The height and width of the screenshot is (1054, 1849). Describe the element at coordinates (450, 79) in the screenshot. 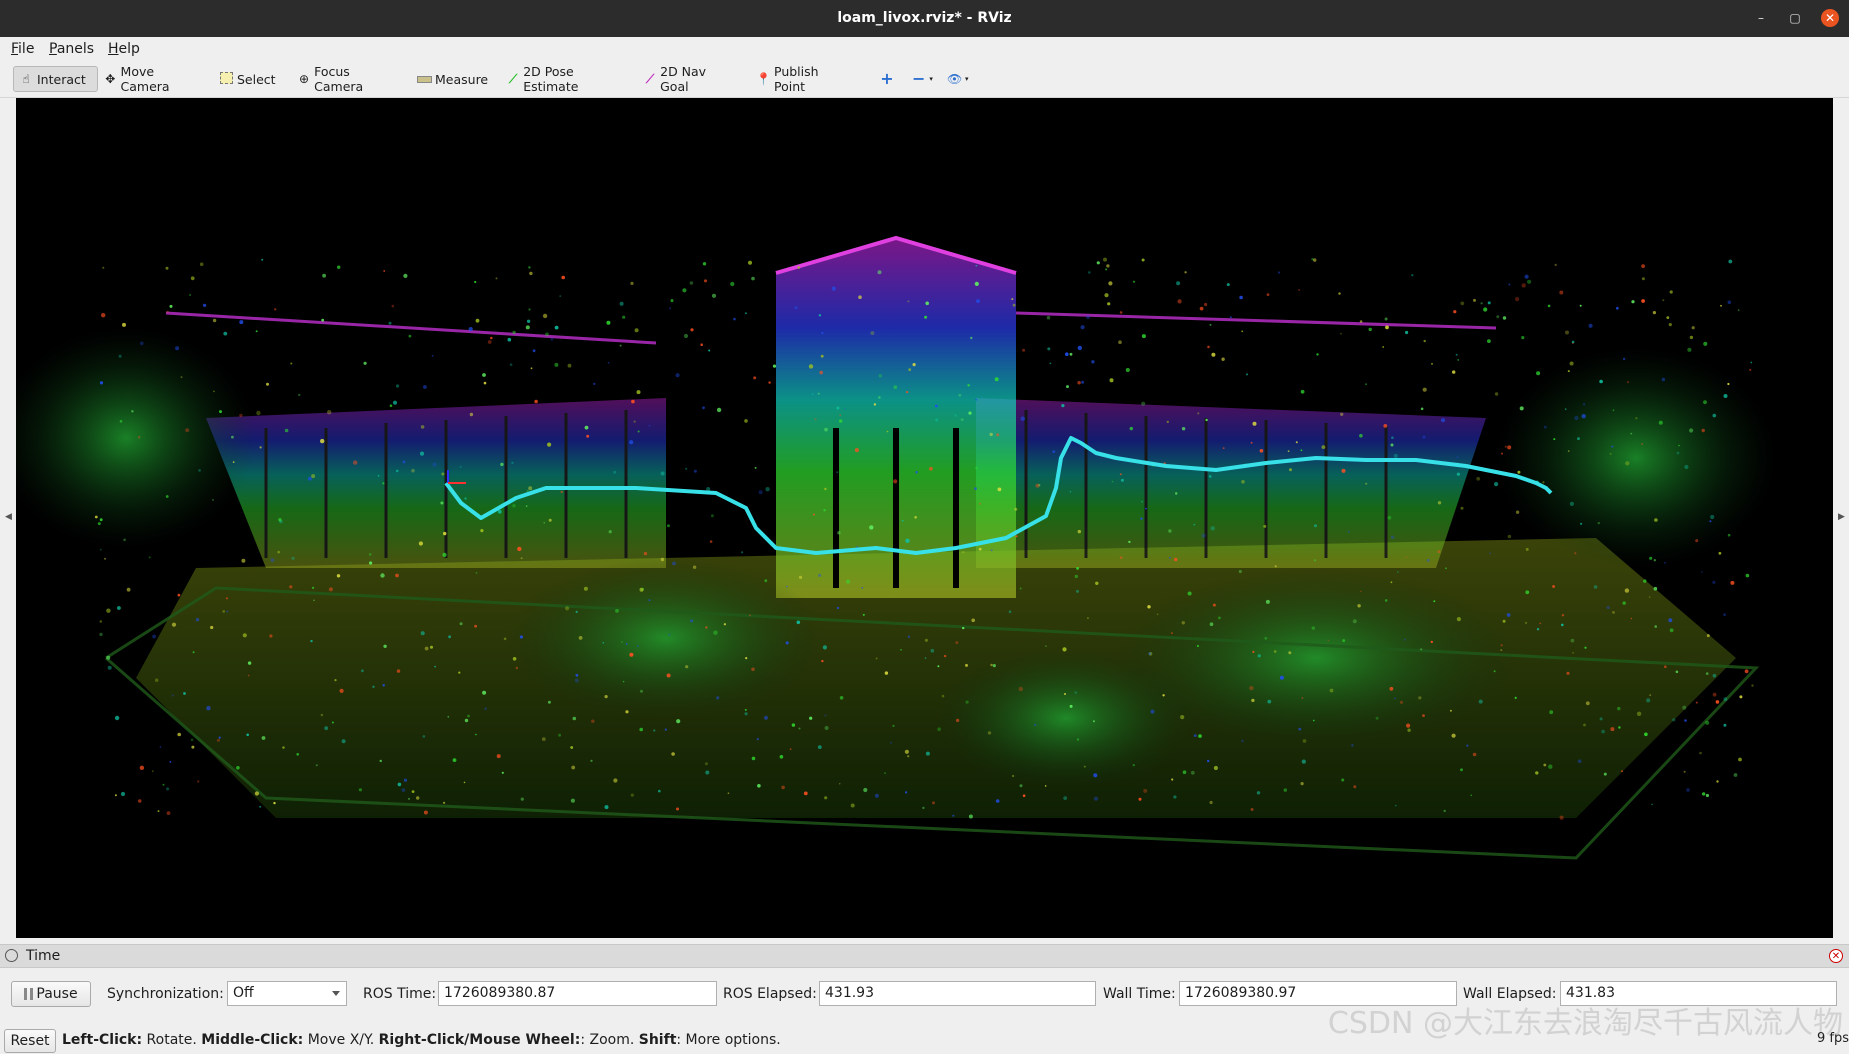

I see `measure-tool: Measure` at that location.